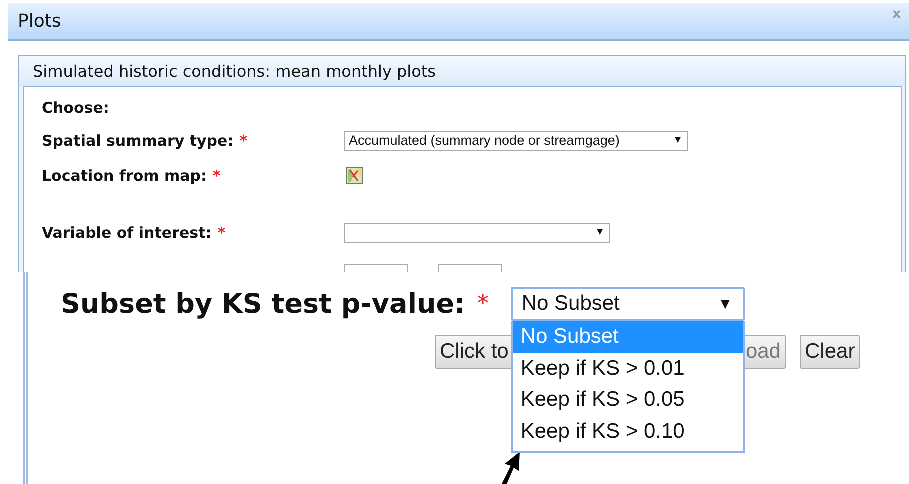  I want to click on window-title: Plots, so click(40, 21).